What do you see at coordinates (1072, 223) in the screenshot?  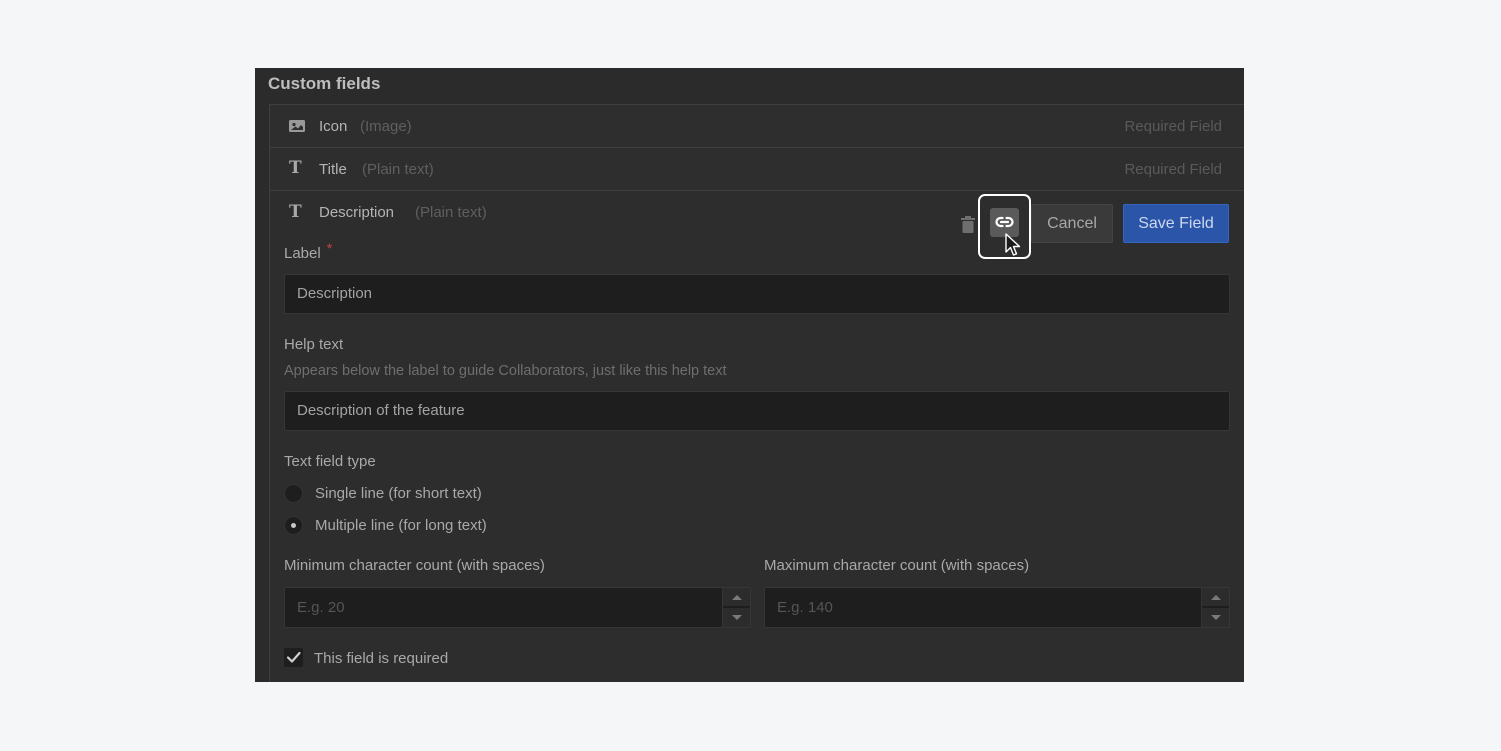 I see `cancel-button: Cancel` at bounding box center [1072, 223].